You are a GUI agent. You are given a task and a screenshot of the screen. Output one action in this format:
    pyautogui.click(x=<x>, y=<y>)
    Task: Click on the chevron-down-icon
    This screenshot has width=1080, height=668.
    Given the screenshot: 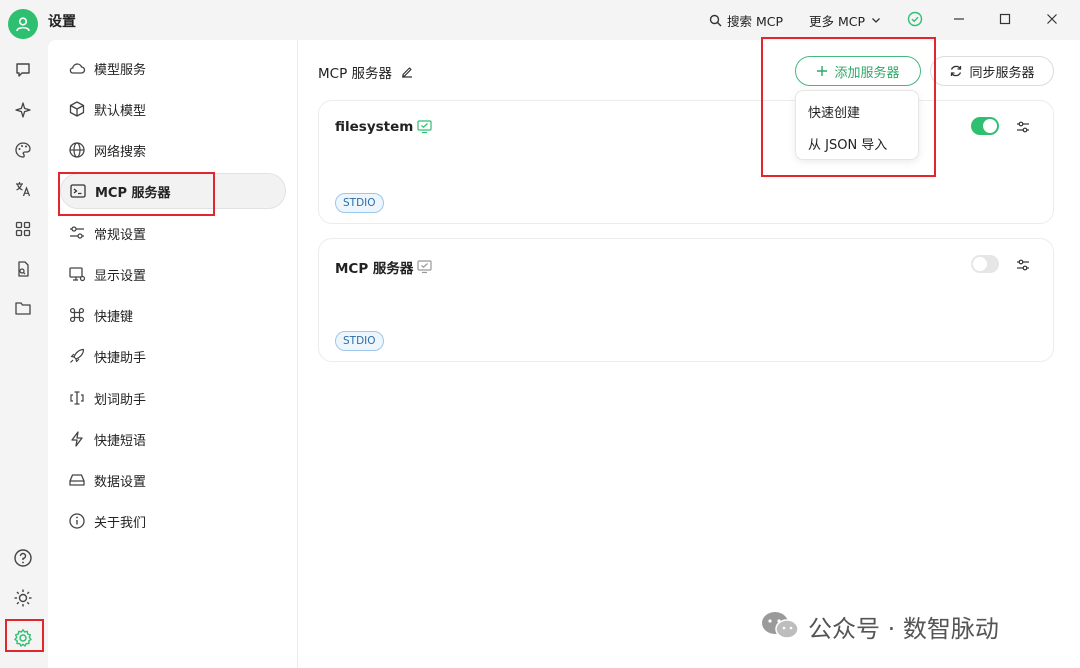 What is the action you would take?
    pyautogui.click(x=876, y=20)
    